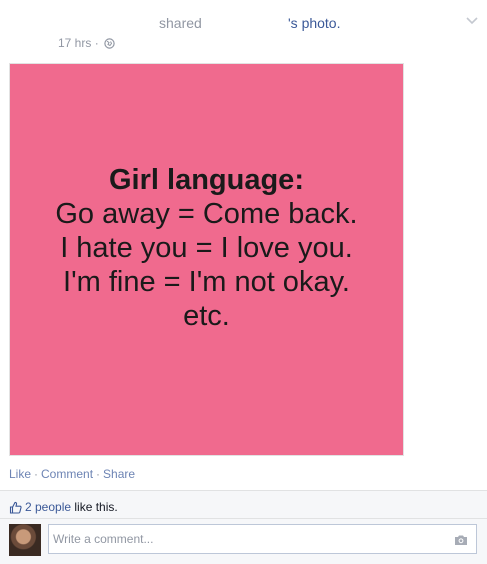 The width and height of the screenshot is (487, 564). What do you see at coordinates (20, 474) in the screenshot?
I see `like-link: Like` at bounding box center [20, 474].